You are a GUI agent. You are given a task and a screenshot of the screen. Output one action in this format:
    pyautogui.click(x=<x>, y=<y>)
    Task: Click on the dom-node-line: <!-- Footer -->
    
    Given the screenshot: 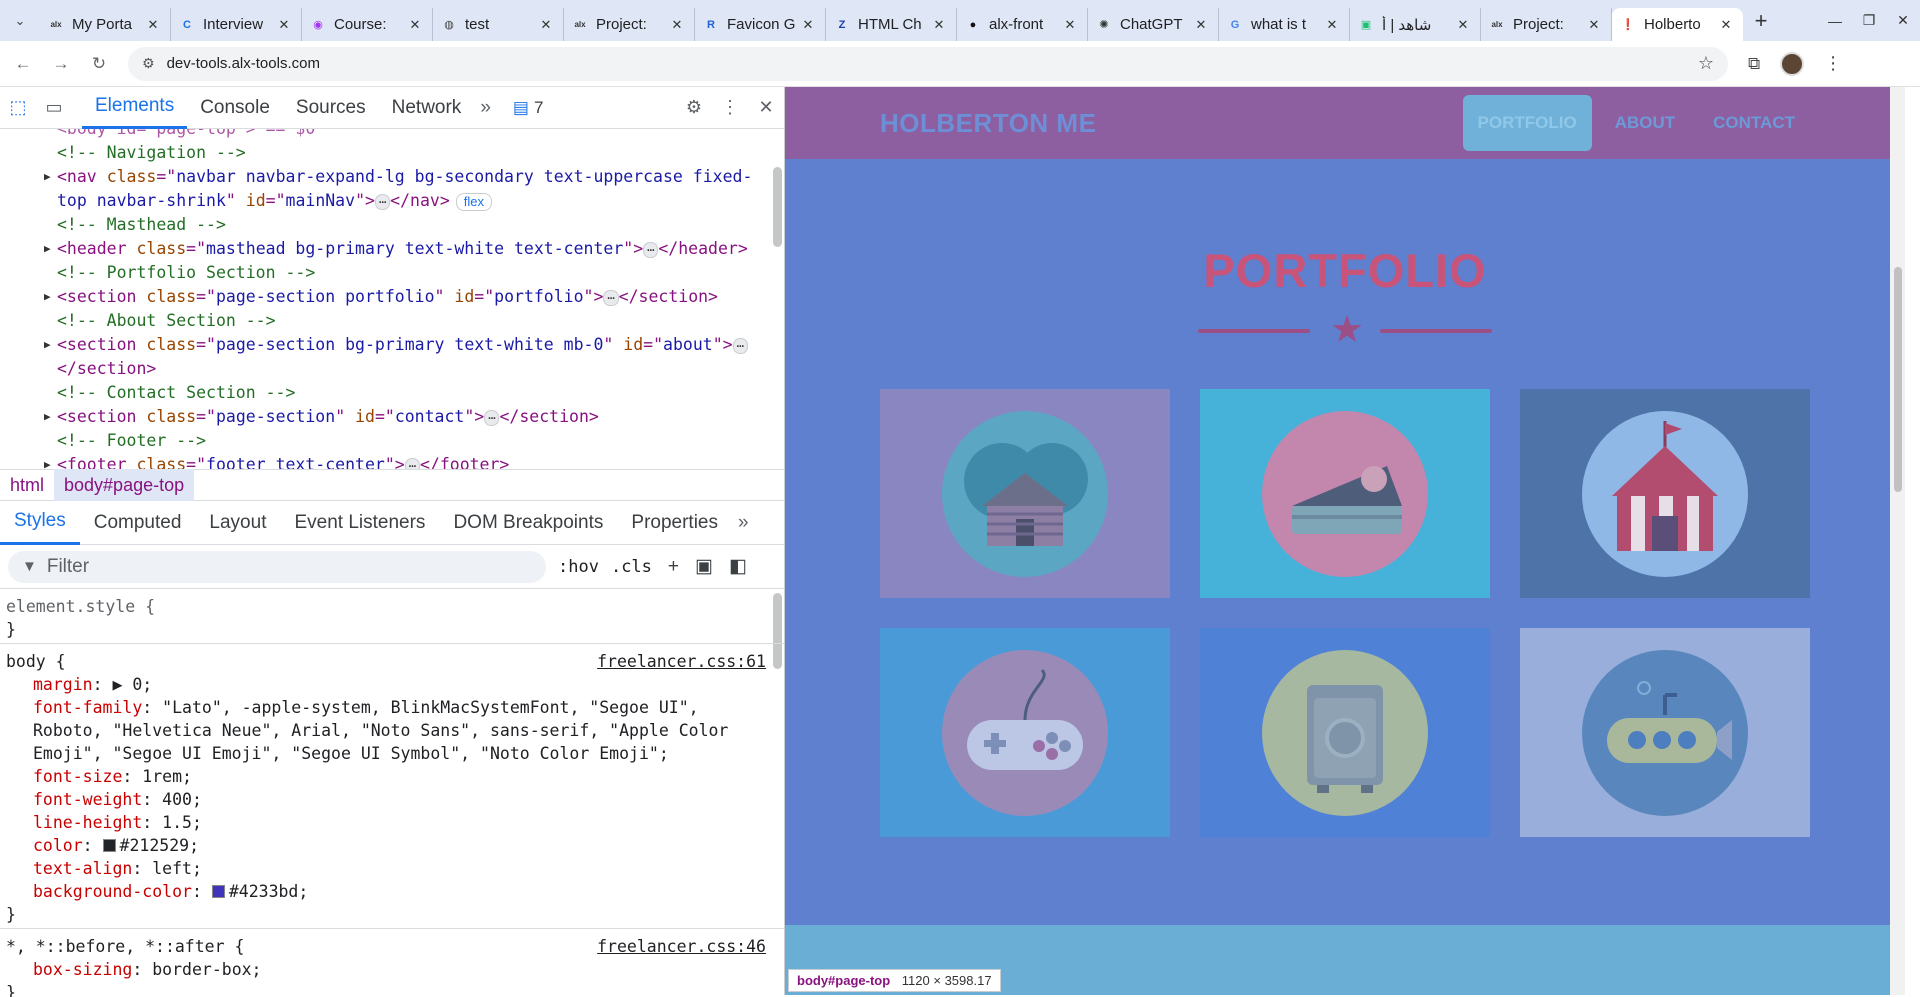 What is the action you would take?
    pyautogui.click(x=392, y=441)
    